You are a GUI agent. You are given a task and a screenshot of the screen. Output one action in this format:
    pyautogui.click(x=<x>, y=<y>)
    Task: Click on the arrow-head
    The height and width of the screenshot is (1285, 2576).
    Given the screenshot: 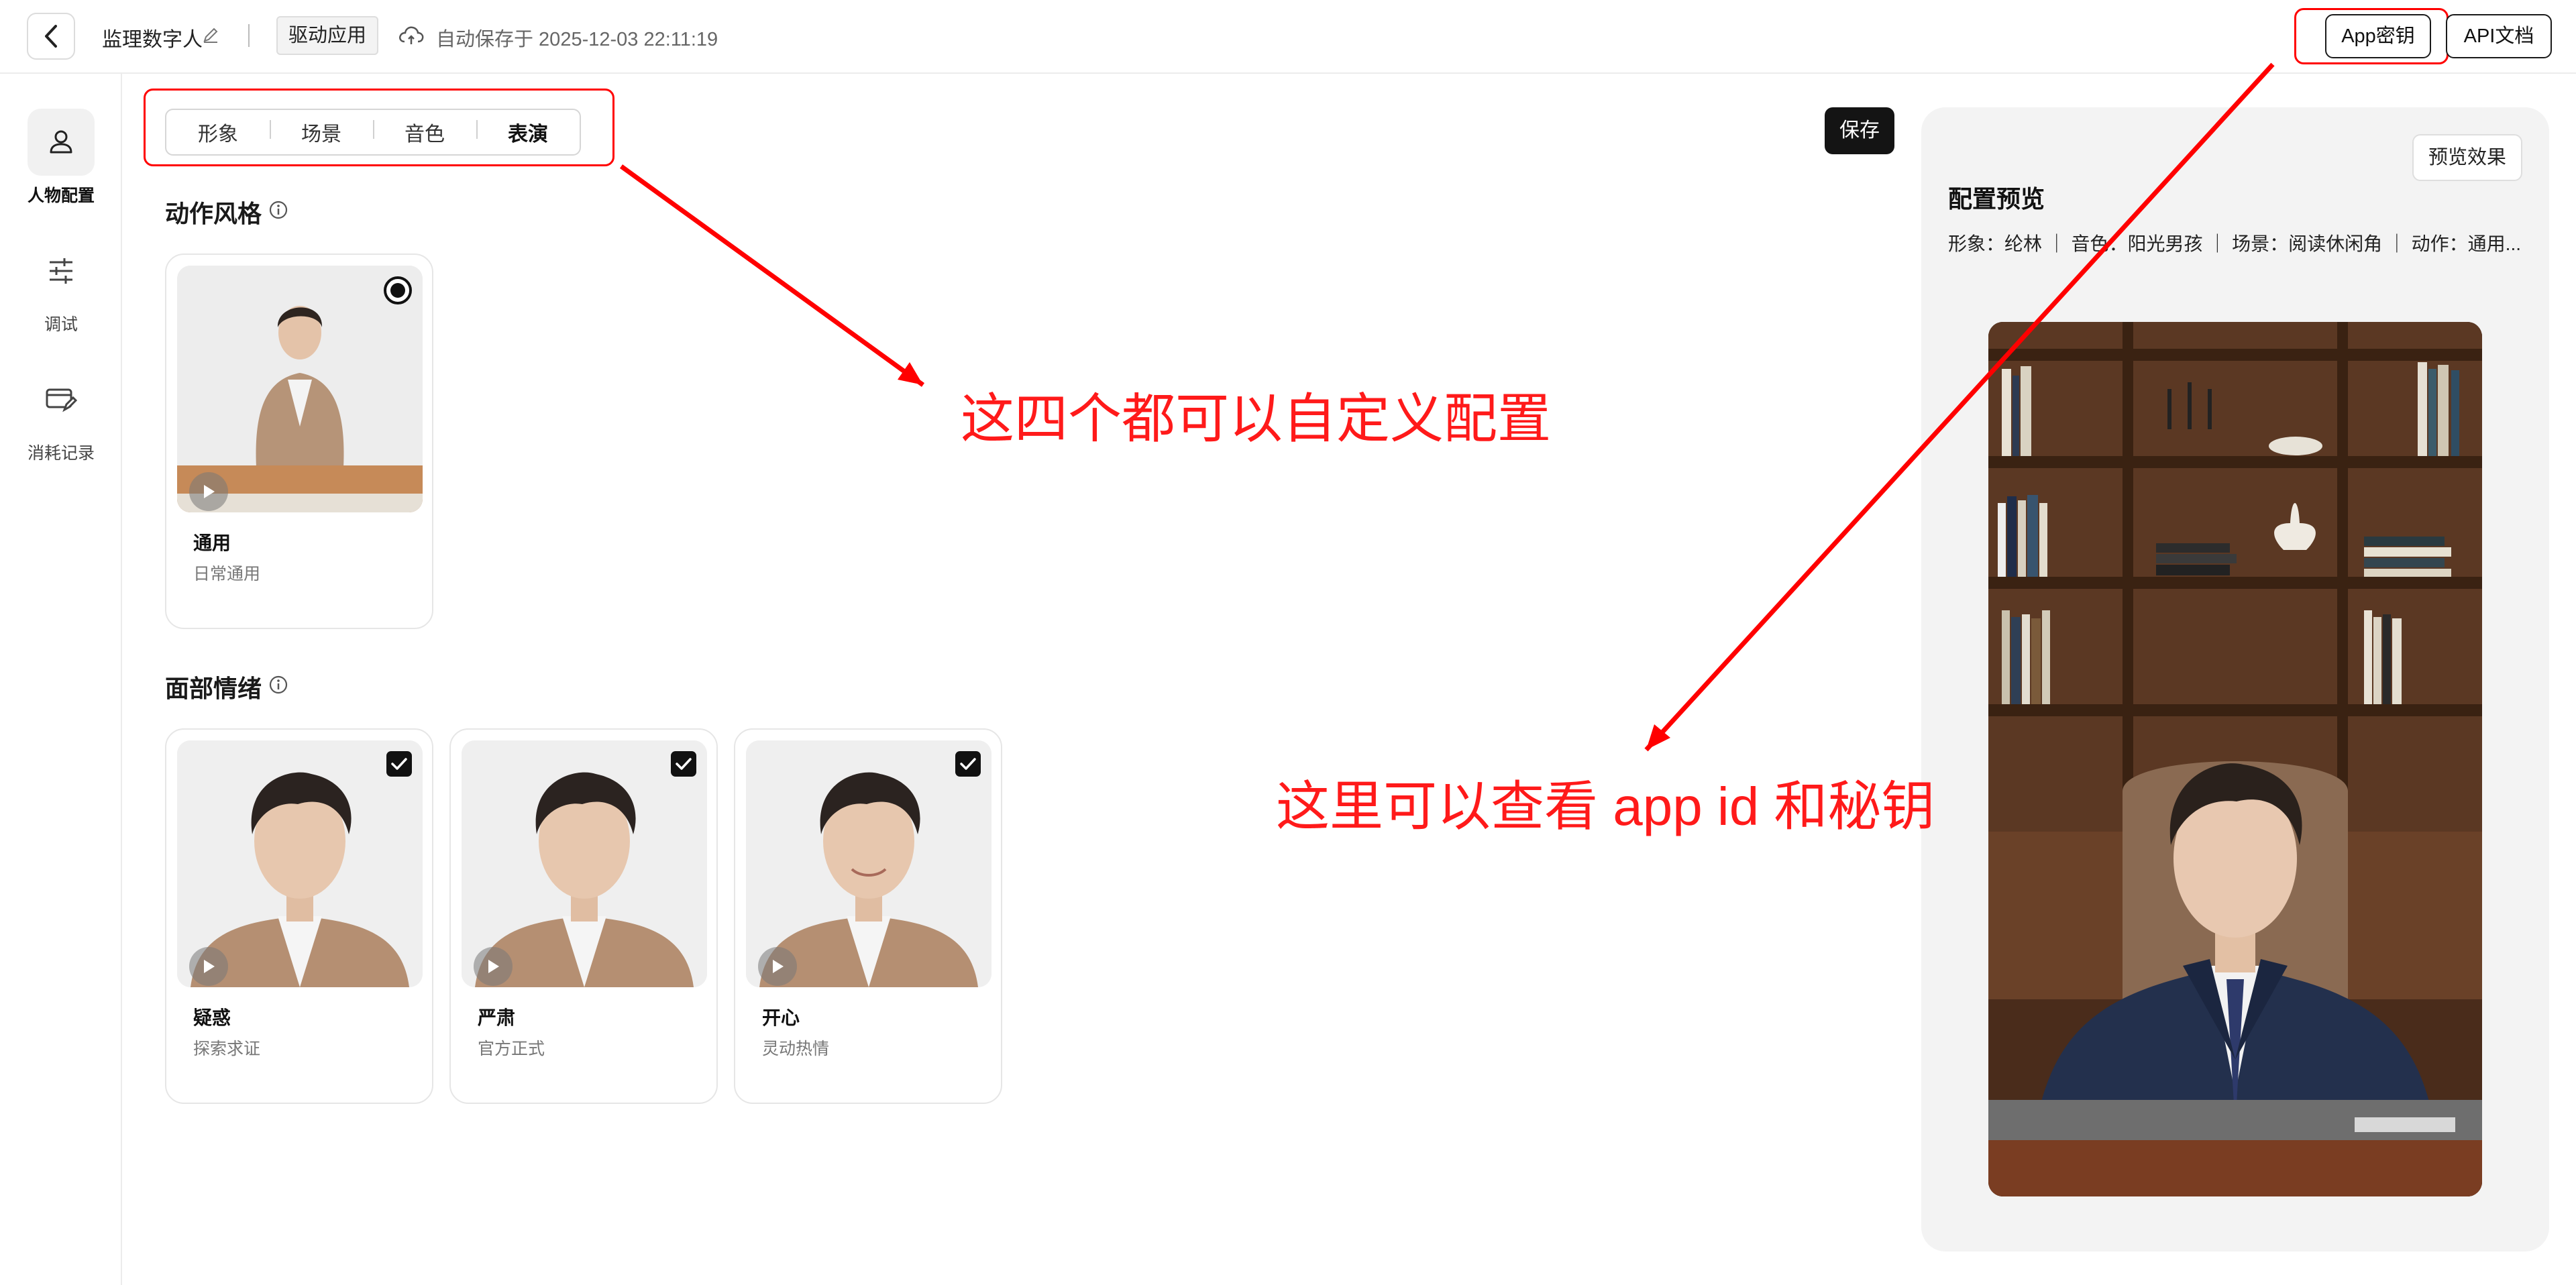 What is the action you would take?
    pyautogui.click(x=910, y=373)
    